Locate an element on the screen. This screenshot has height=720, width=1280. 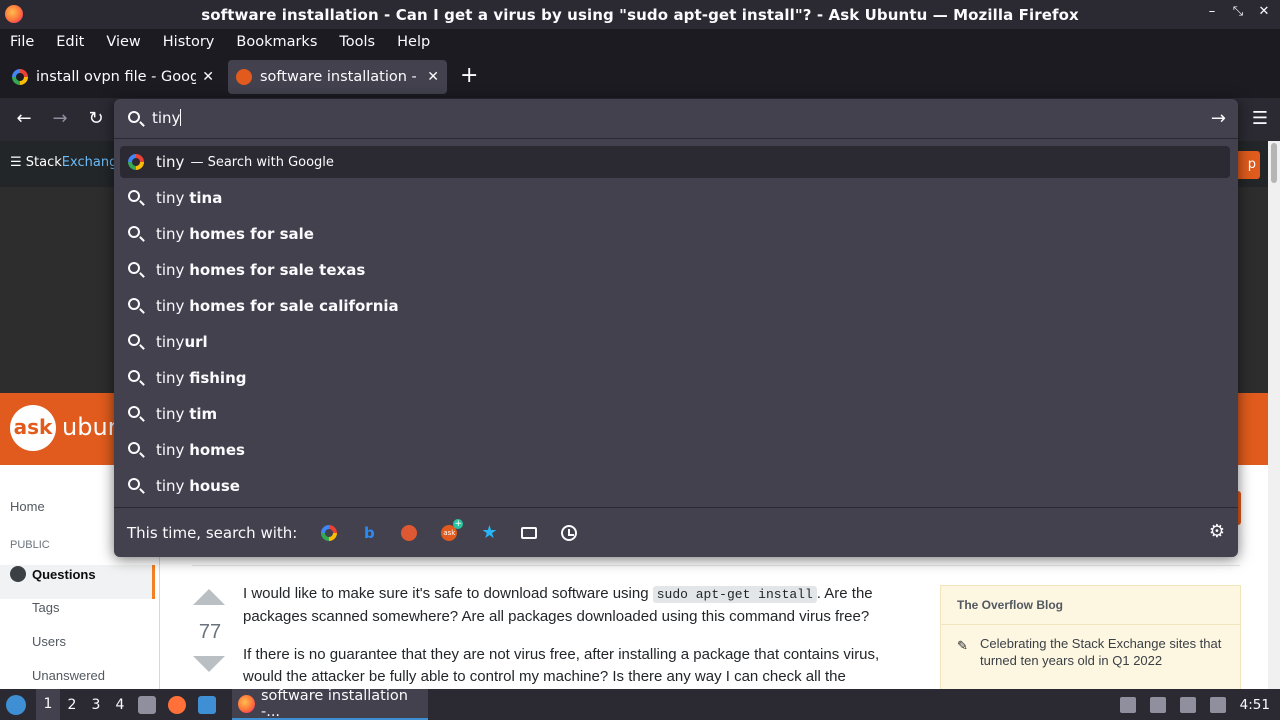
askubuntu-add-icon: ask + is located at coordinates (452, 529).